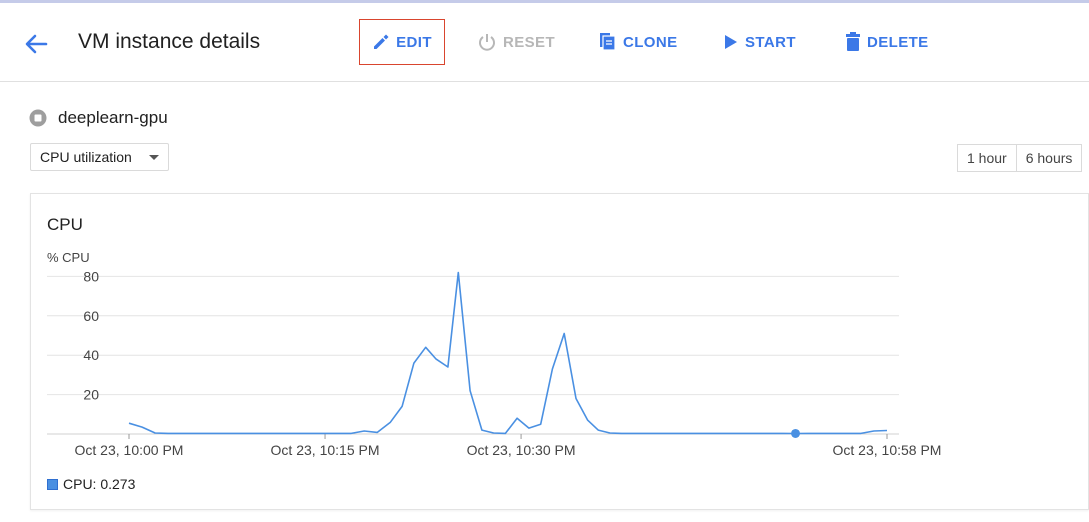 The width and height of the screenshot is (1089, 522). What do you see at coordinates (887, 450) in the screenshot?
I see `x-tick-label: Oct 23, 10:58 PM` at bounding box center [887, 450].